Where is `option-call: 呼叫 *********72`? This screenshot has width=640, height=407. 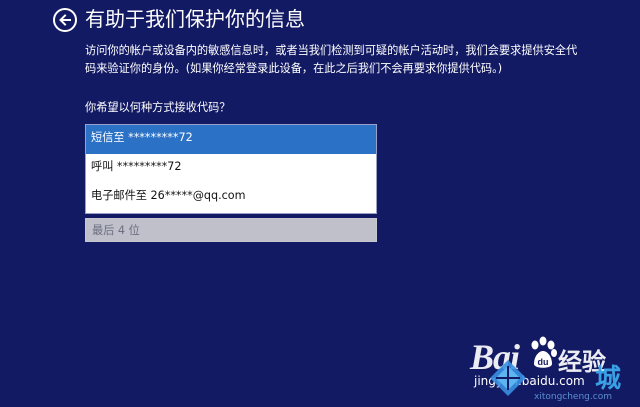 option-call: 呼叫 *********72 is located at coordinates (231, 168).